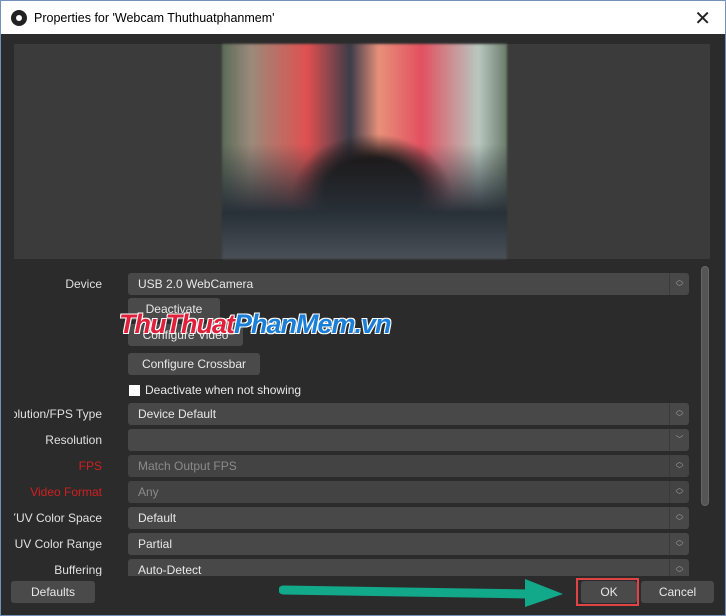 The image size is (726, 616). I want to click on field-row: YUV Color Space Default ︿ ﹀, so click(352, 518).